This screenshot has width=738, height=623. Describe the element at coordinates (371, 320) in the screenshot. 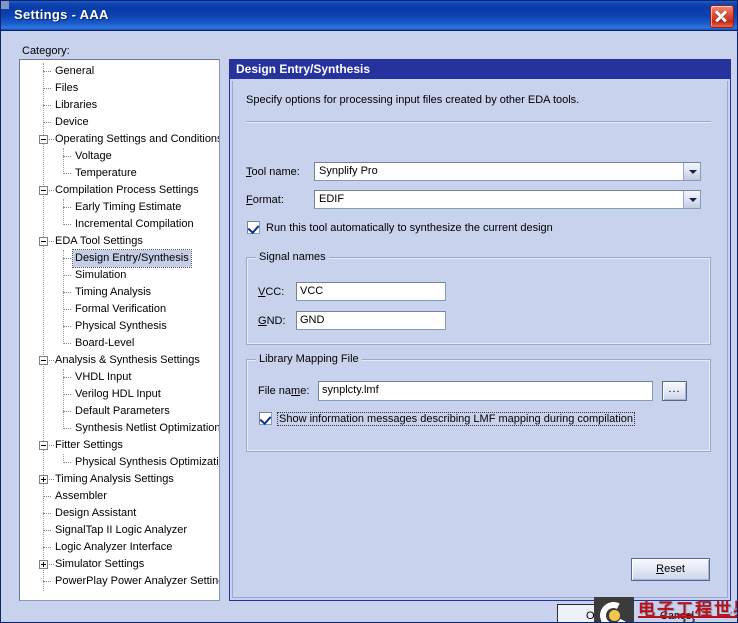

I see `gnd-input: GND` at that location.